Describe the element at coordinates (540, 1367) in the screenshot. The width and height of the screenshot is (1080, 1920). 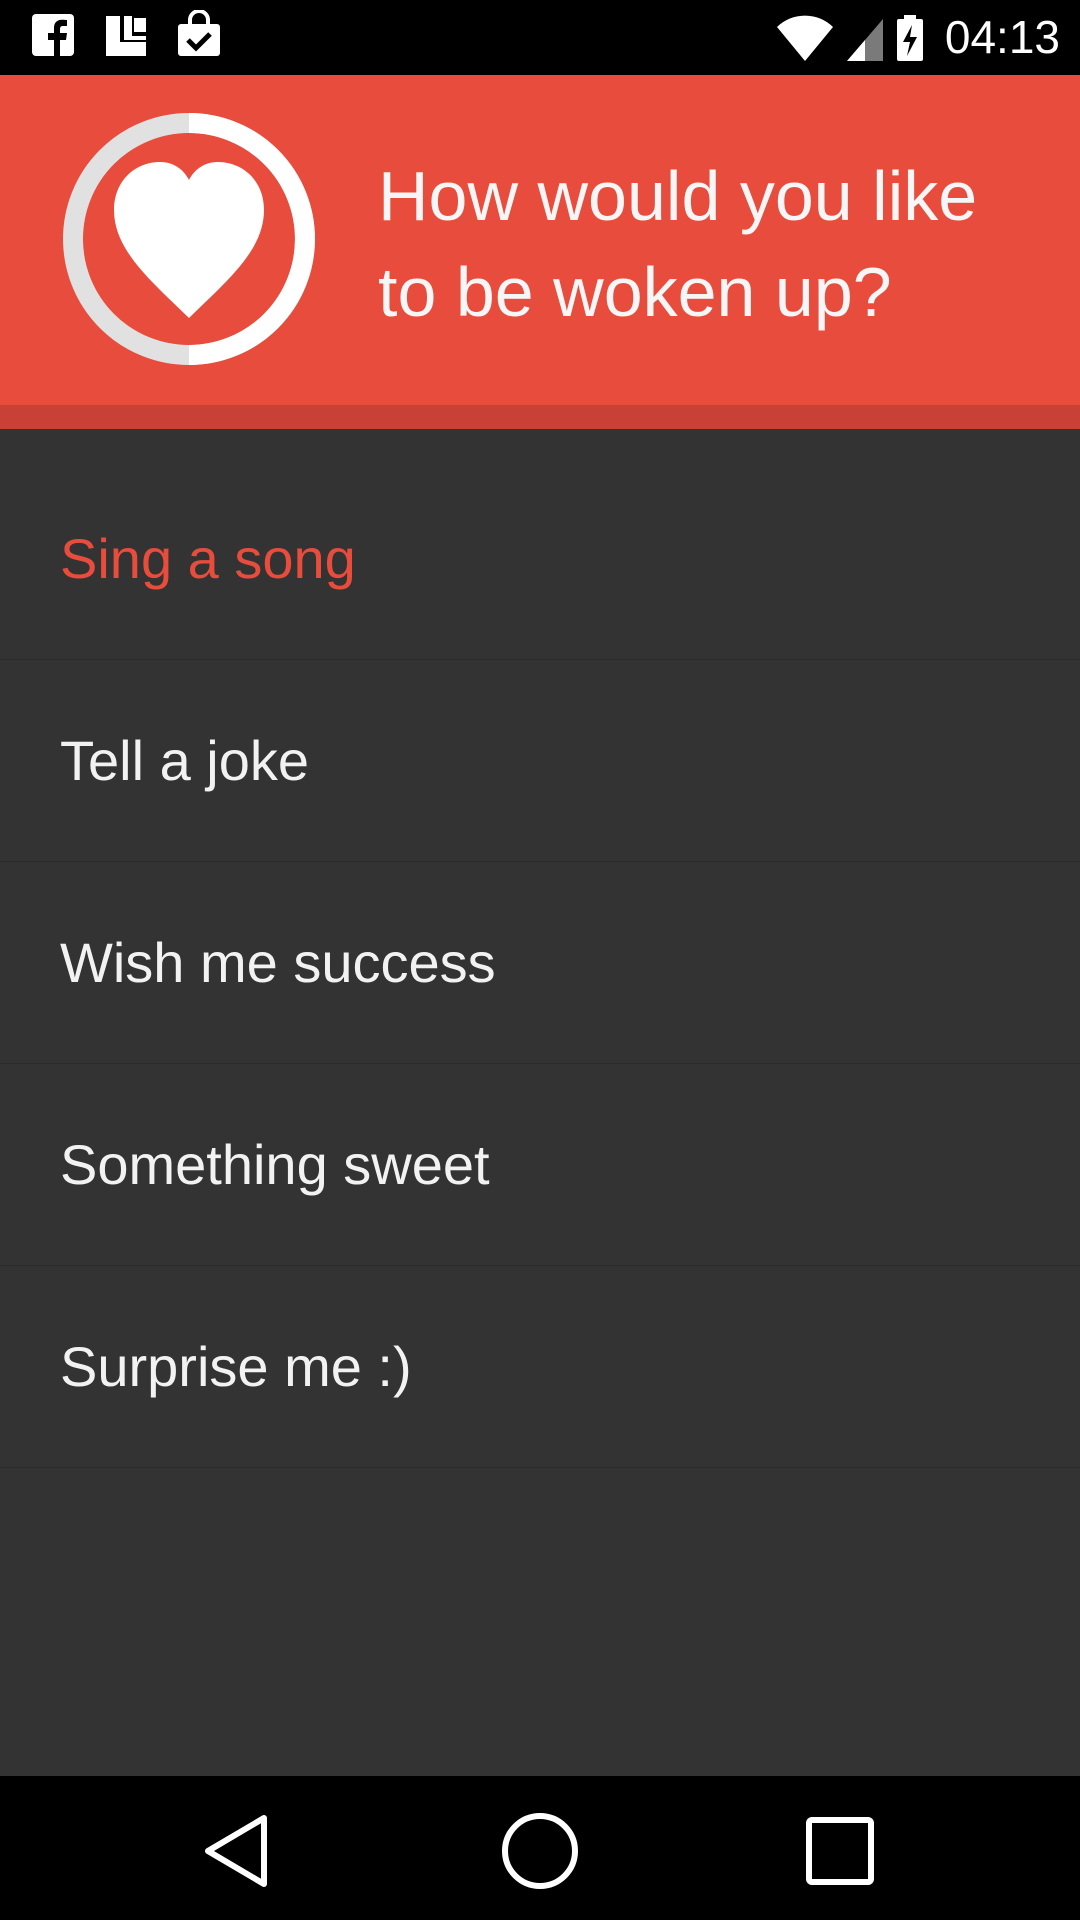
I see `option-surprise-me: Surprise me :)` at that location.